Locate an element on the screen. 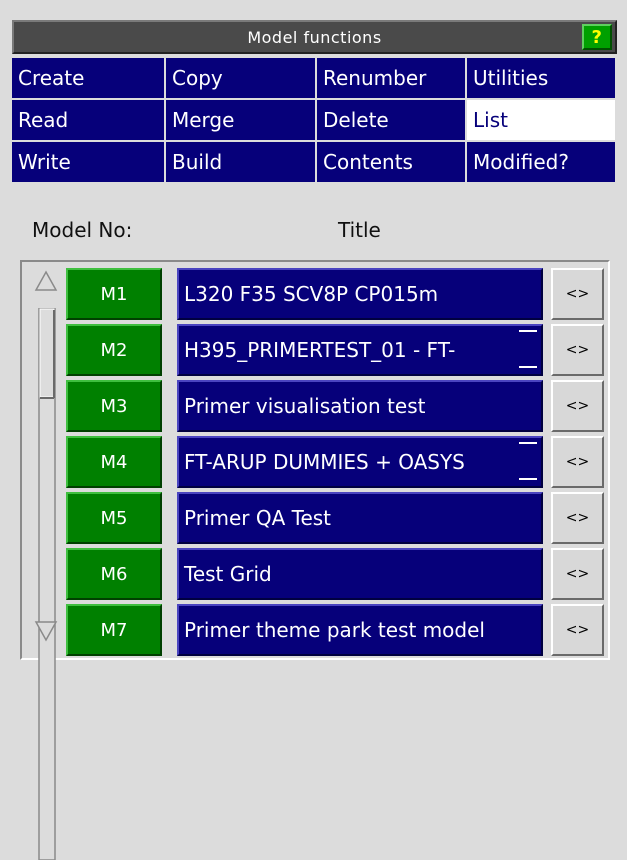  model-title-text: Primer visualisation test is located at coordinates (305, 406).